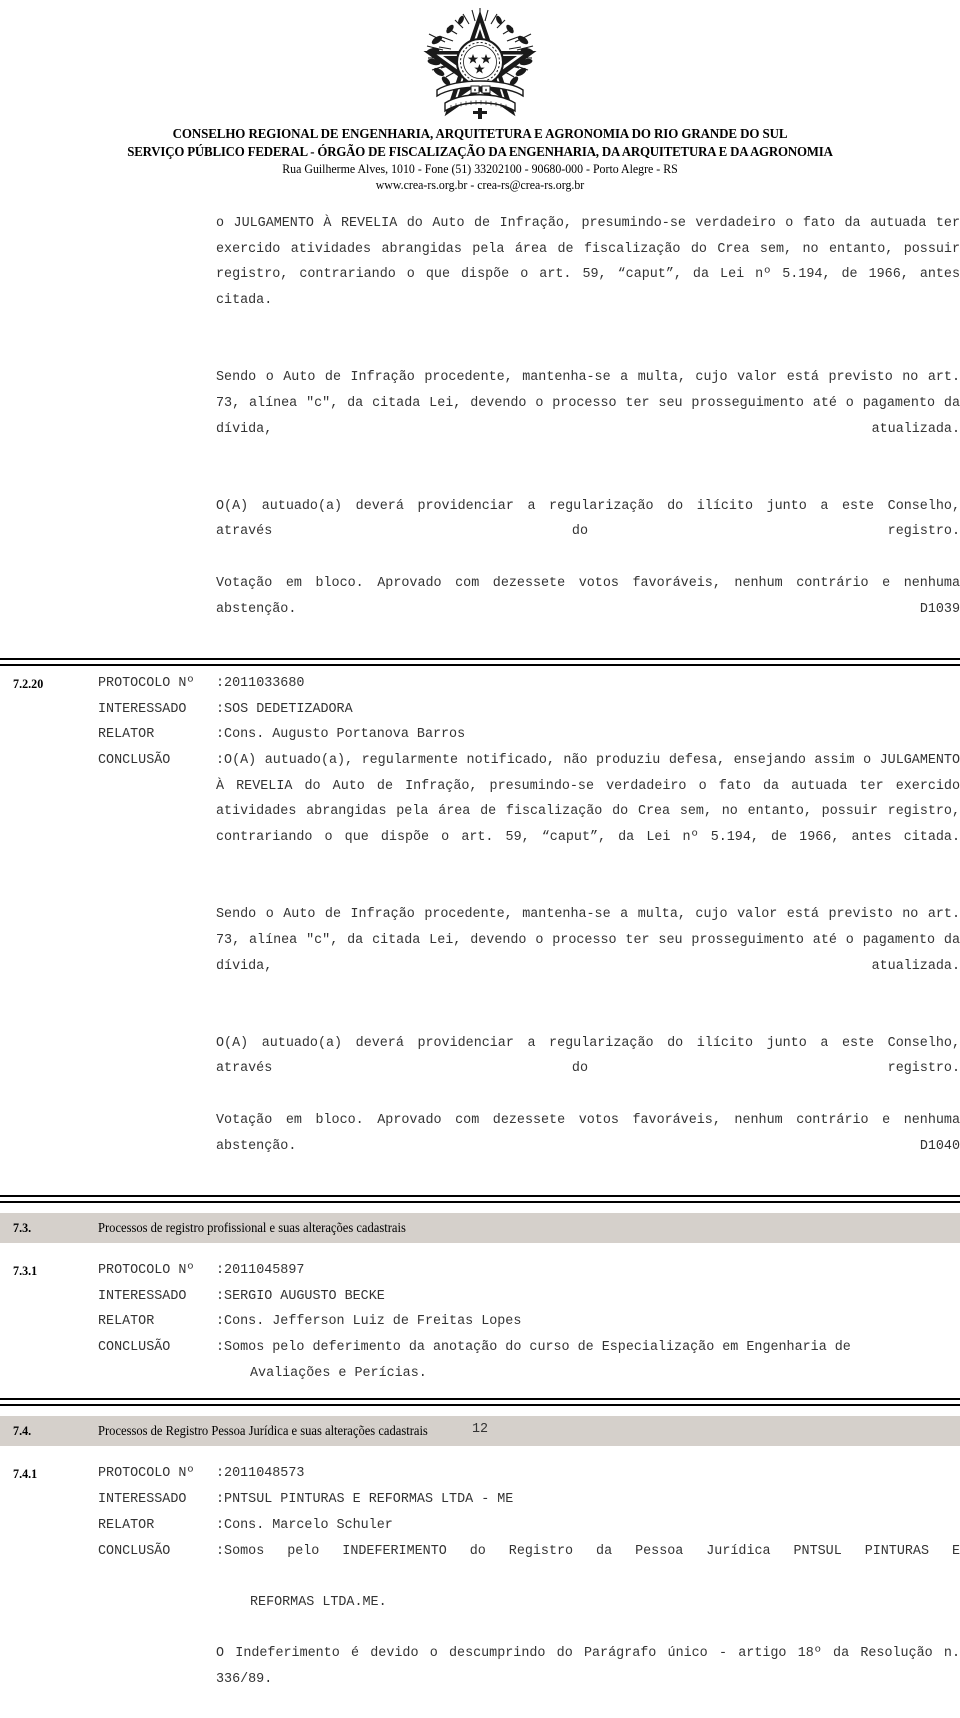 The height and width of the screenshot is (1718, 960). I want to click on field-protocolo: PROTOCOLO Nº :2011048573, so click(529, 1474).